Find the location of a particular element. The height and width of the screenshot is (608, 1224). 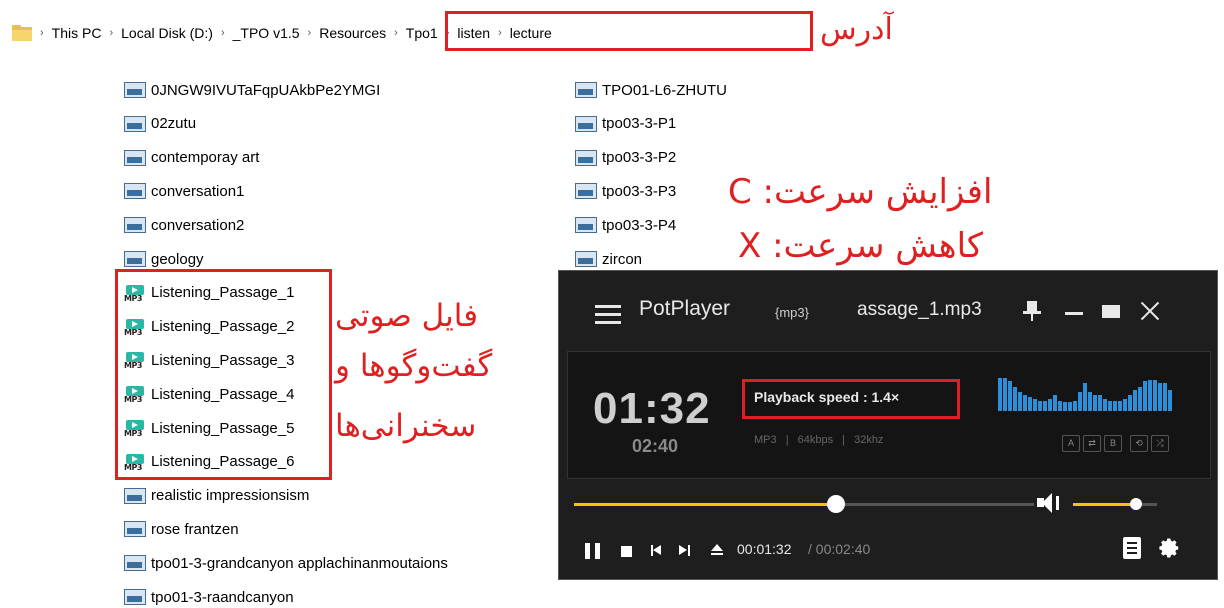

format-label: {mp3} is located at coordinates (792, 312).